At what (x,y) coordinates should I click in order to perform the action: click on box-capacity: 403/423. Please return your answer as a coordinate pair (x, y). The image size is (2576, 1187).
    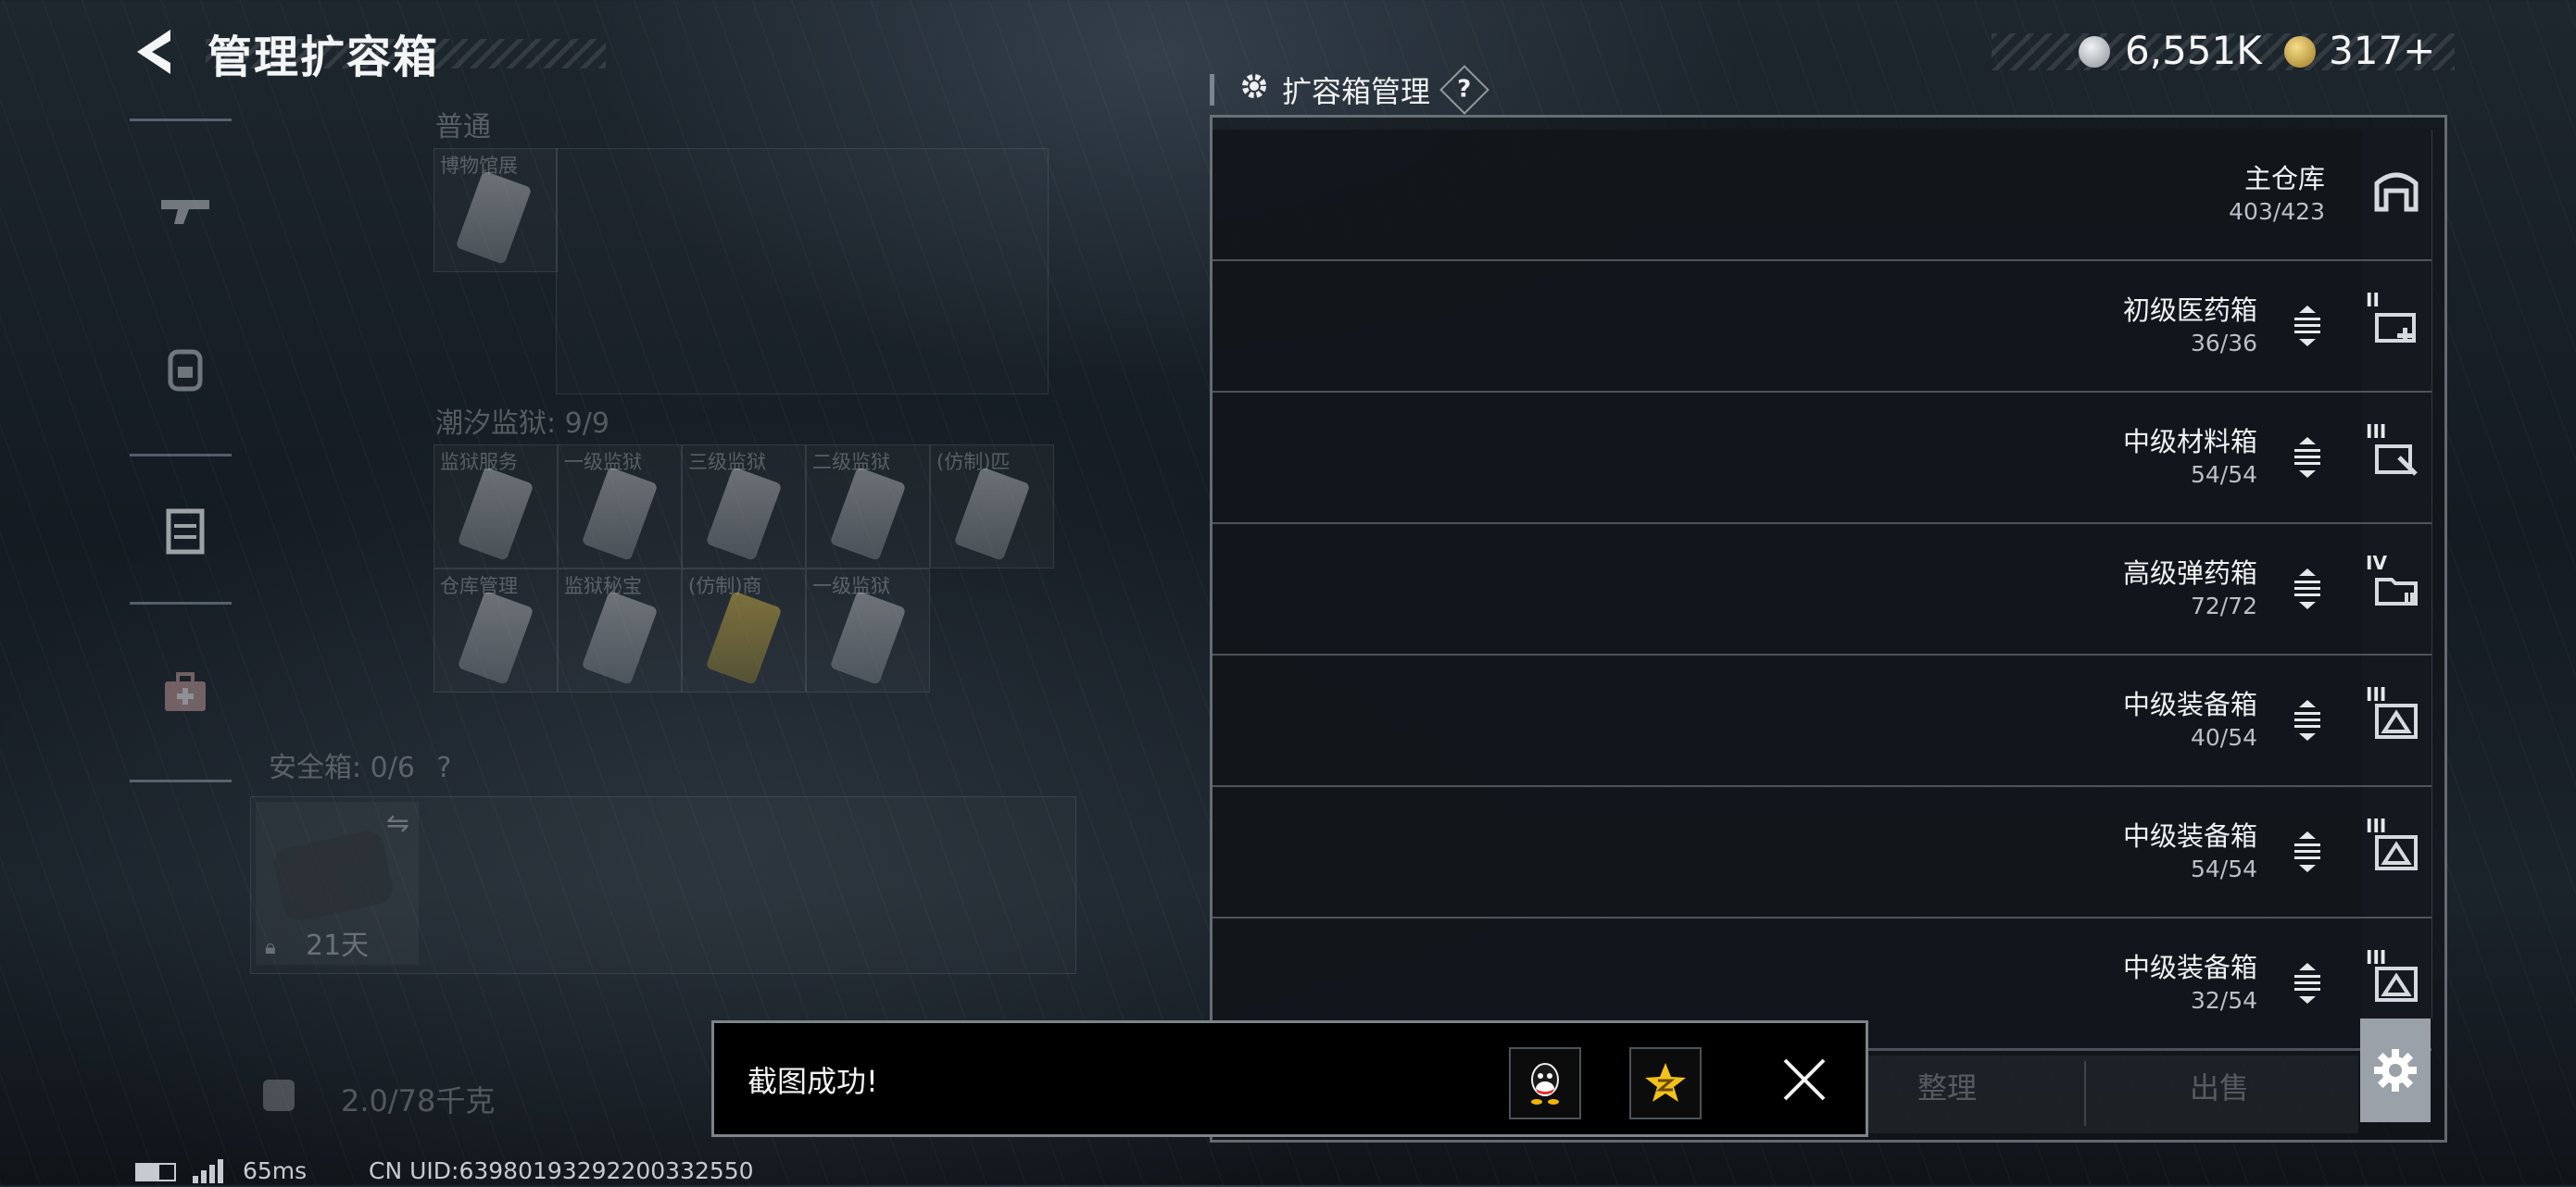
    Looking at the image, I should click on (2277, 211).